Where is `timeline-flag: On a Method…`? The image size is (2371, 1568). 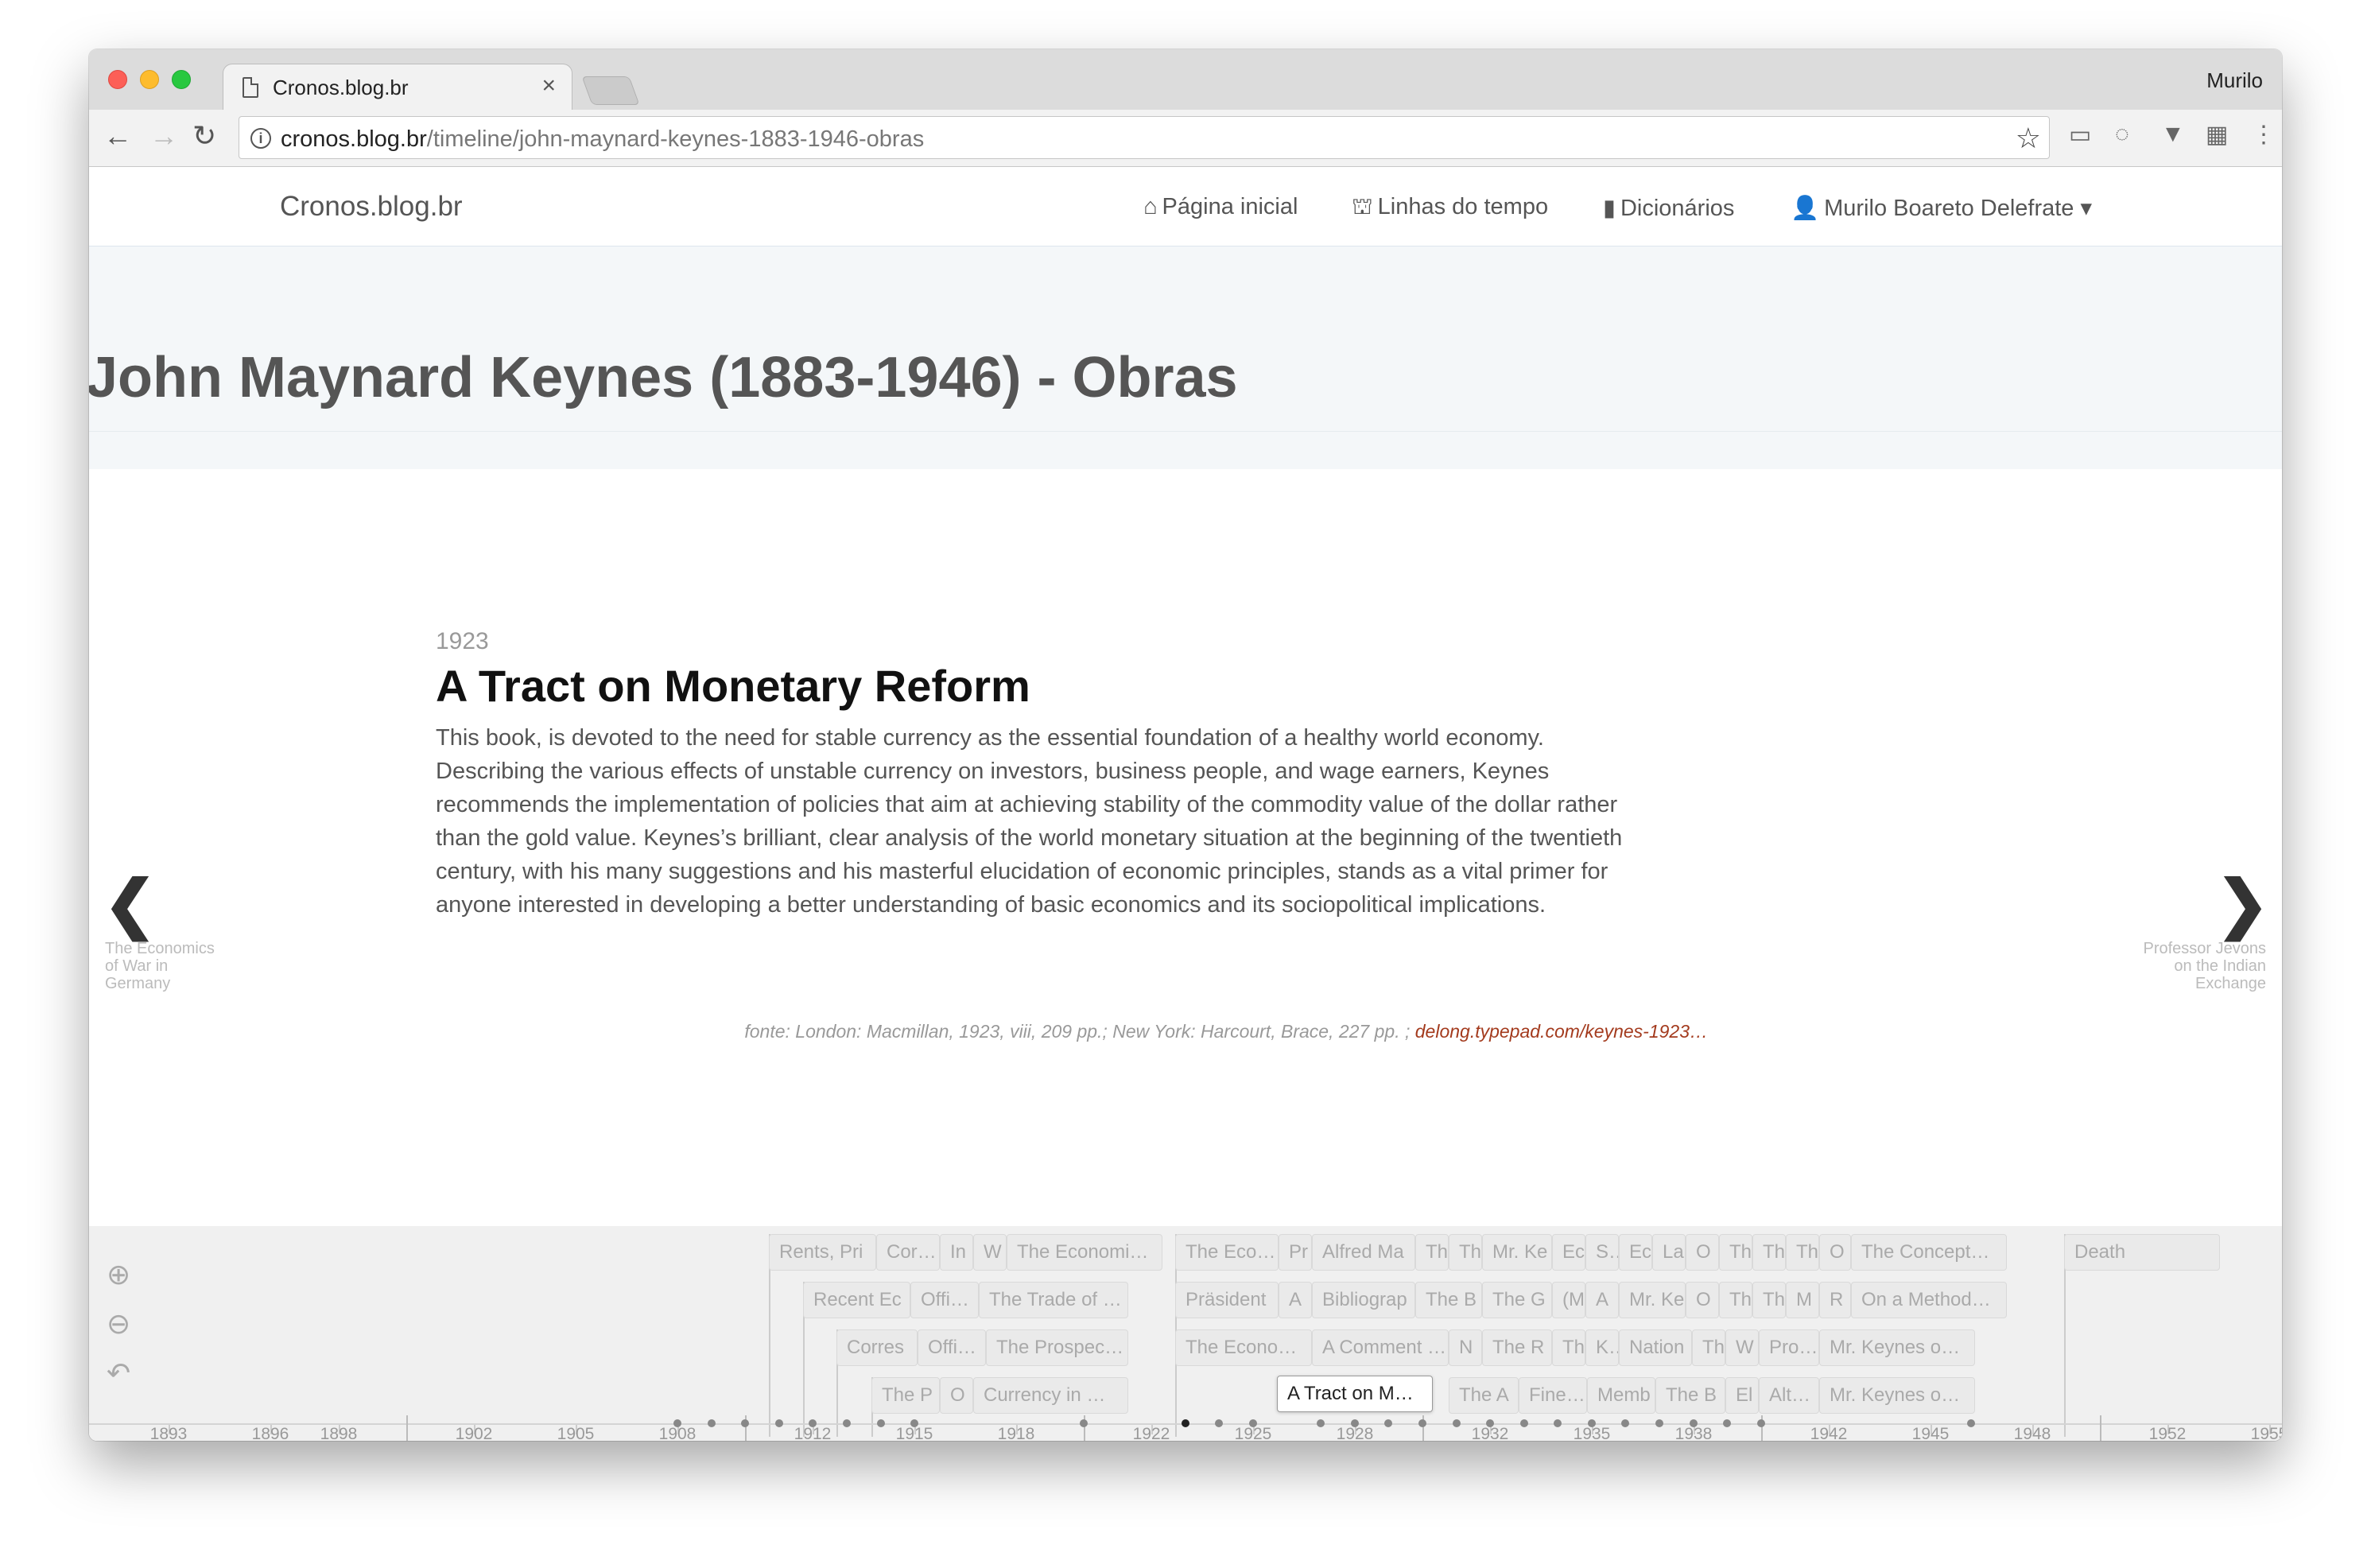
timeline-flag: On a Method… is located at coordinates (1929, 1300).